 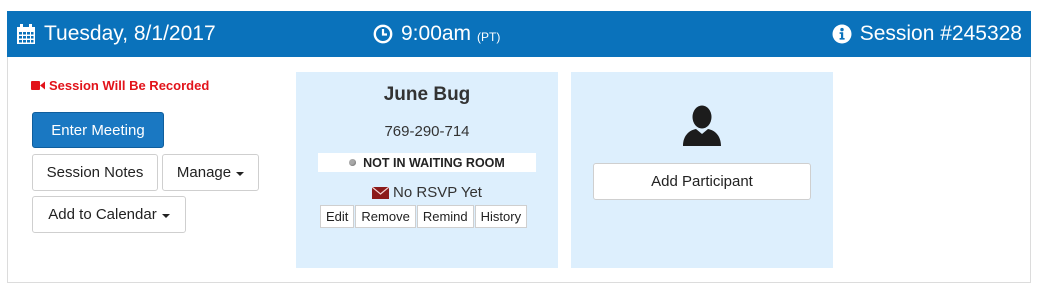 What do you see at coordinates (26, 34) in the screenshot?
I see `calendar-icon` at bounding box center [26, 34].